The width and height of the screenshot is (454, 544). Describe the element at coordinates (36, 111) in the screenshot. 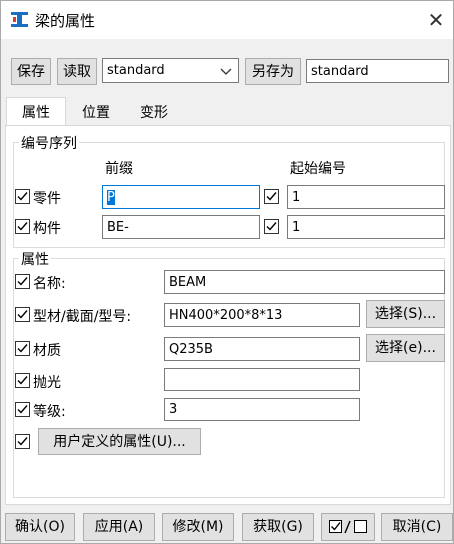

I see `tab-attributes: 属性` at that location.